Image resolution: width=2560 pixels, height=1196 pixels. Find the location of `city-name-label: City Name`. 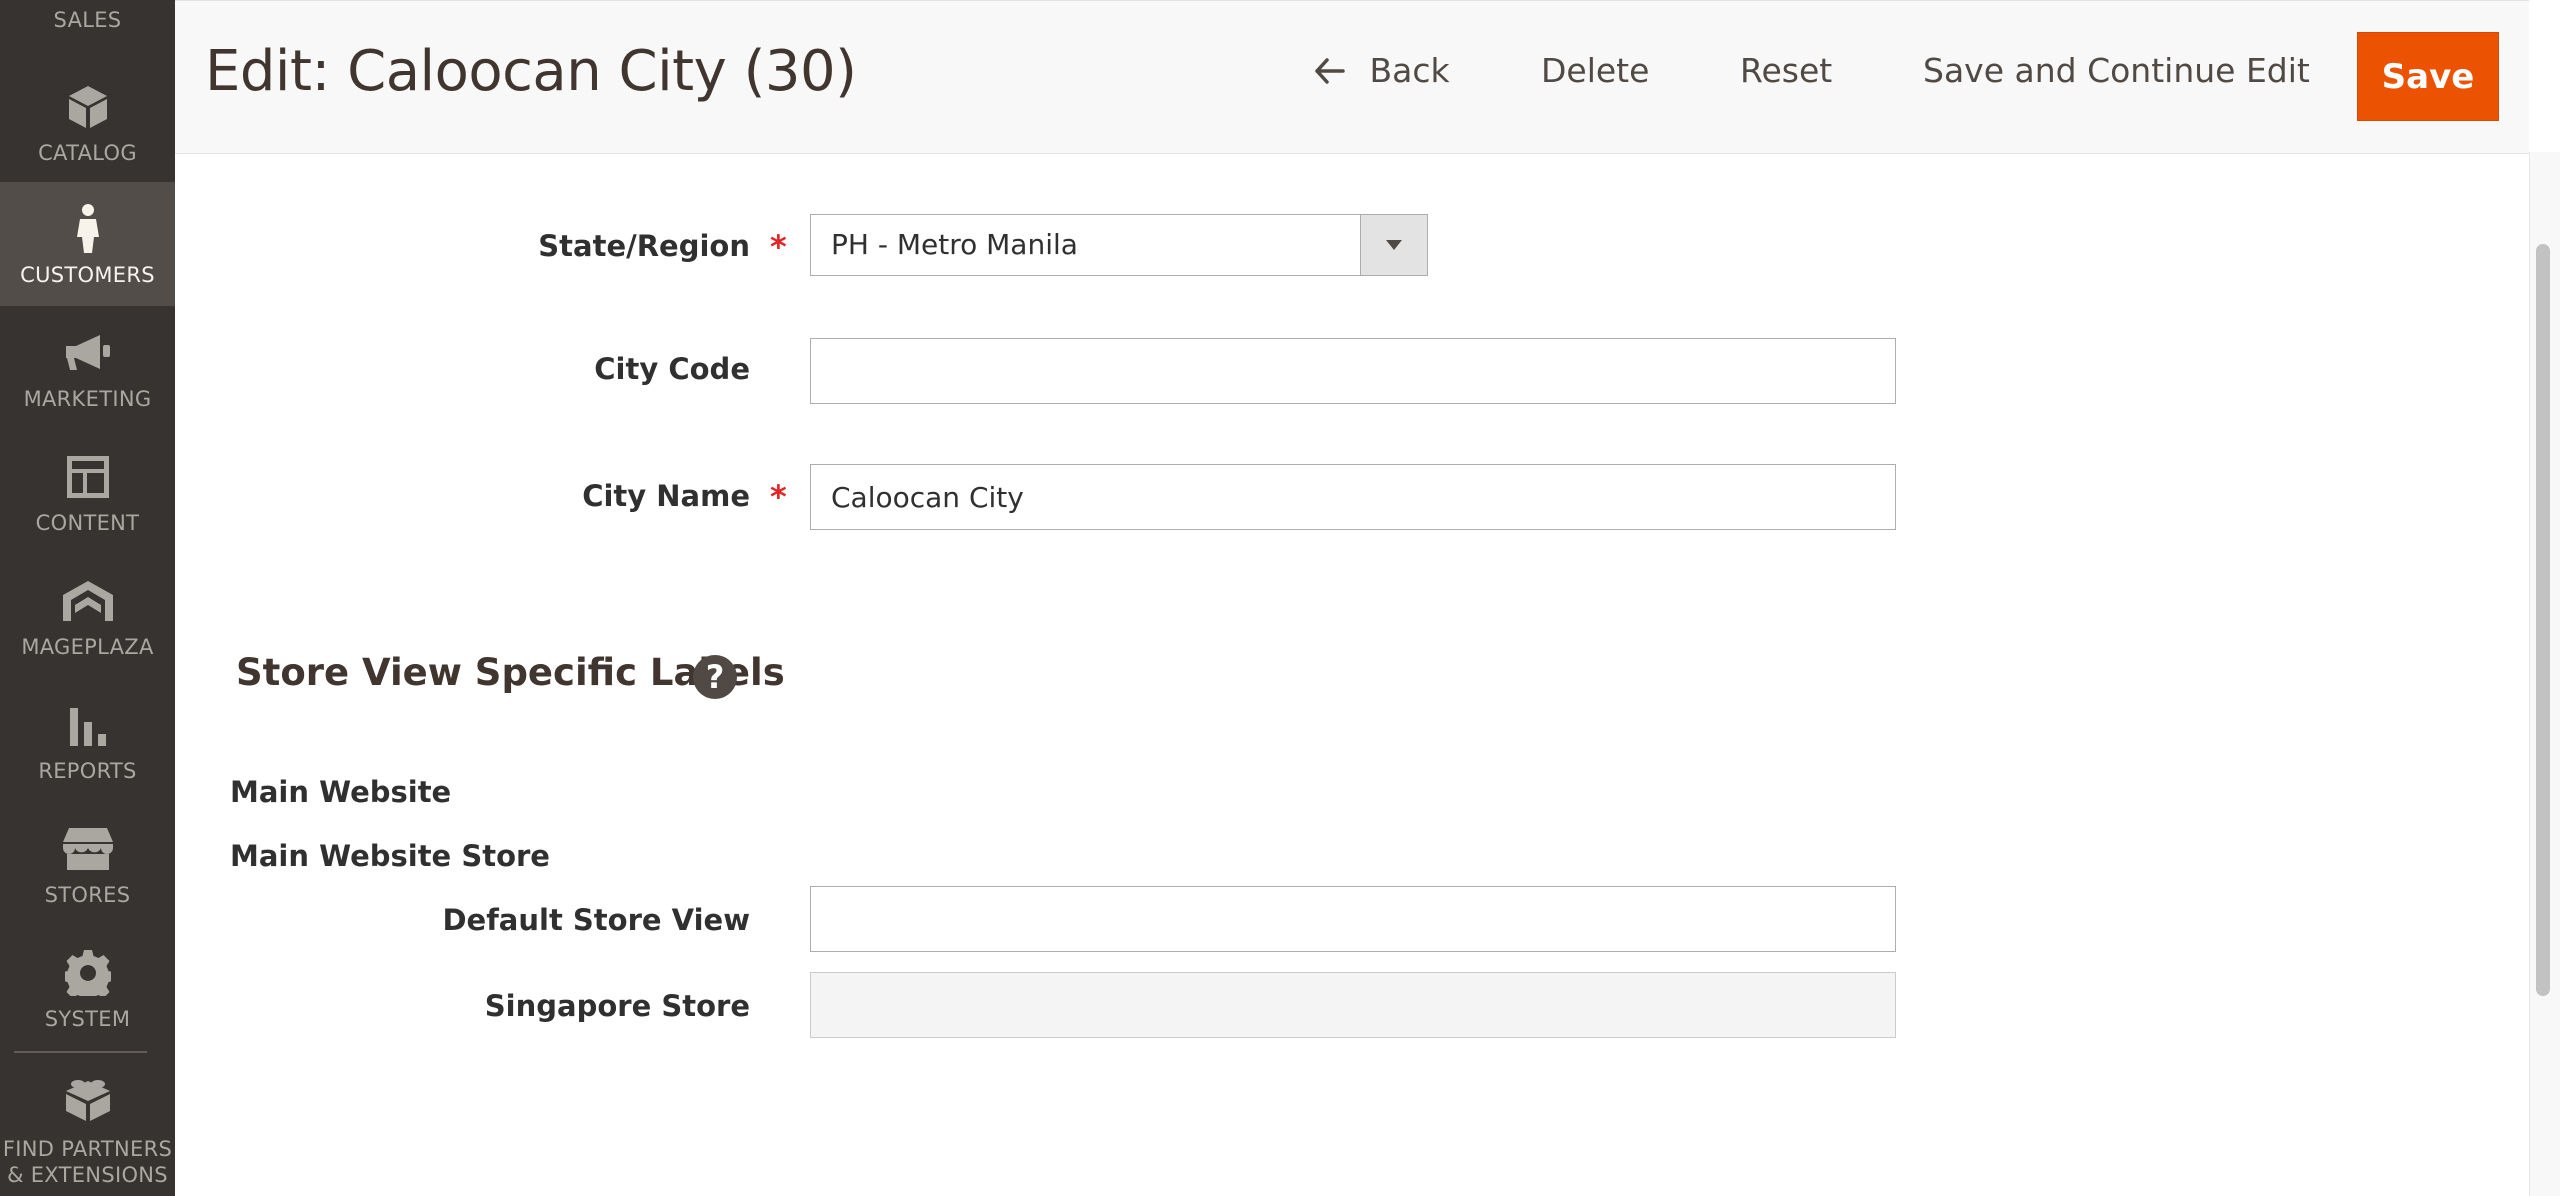

city-name-label: City Name is located at coordinates (666, 496).